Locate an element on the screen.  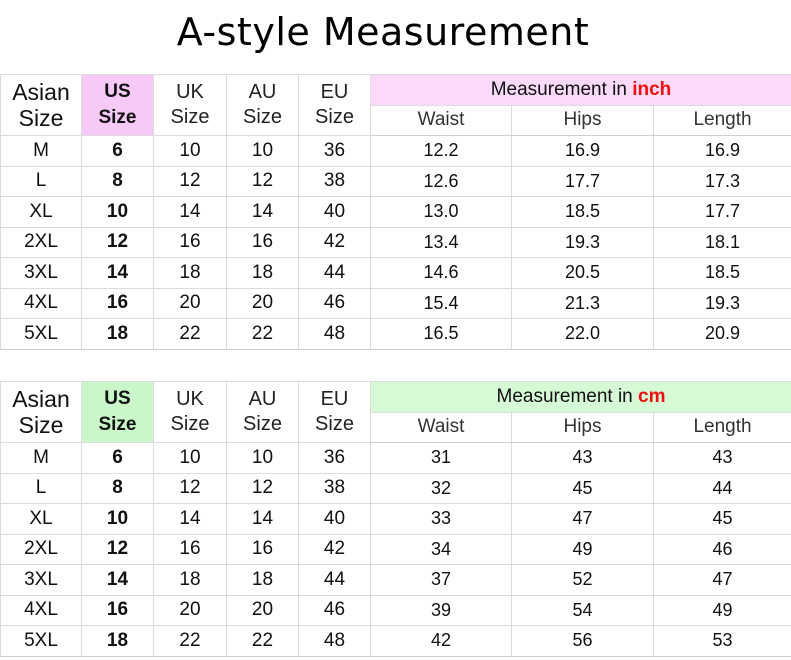
length-cell: 47 is located at coordinates (721, 580).